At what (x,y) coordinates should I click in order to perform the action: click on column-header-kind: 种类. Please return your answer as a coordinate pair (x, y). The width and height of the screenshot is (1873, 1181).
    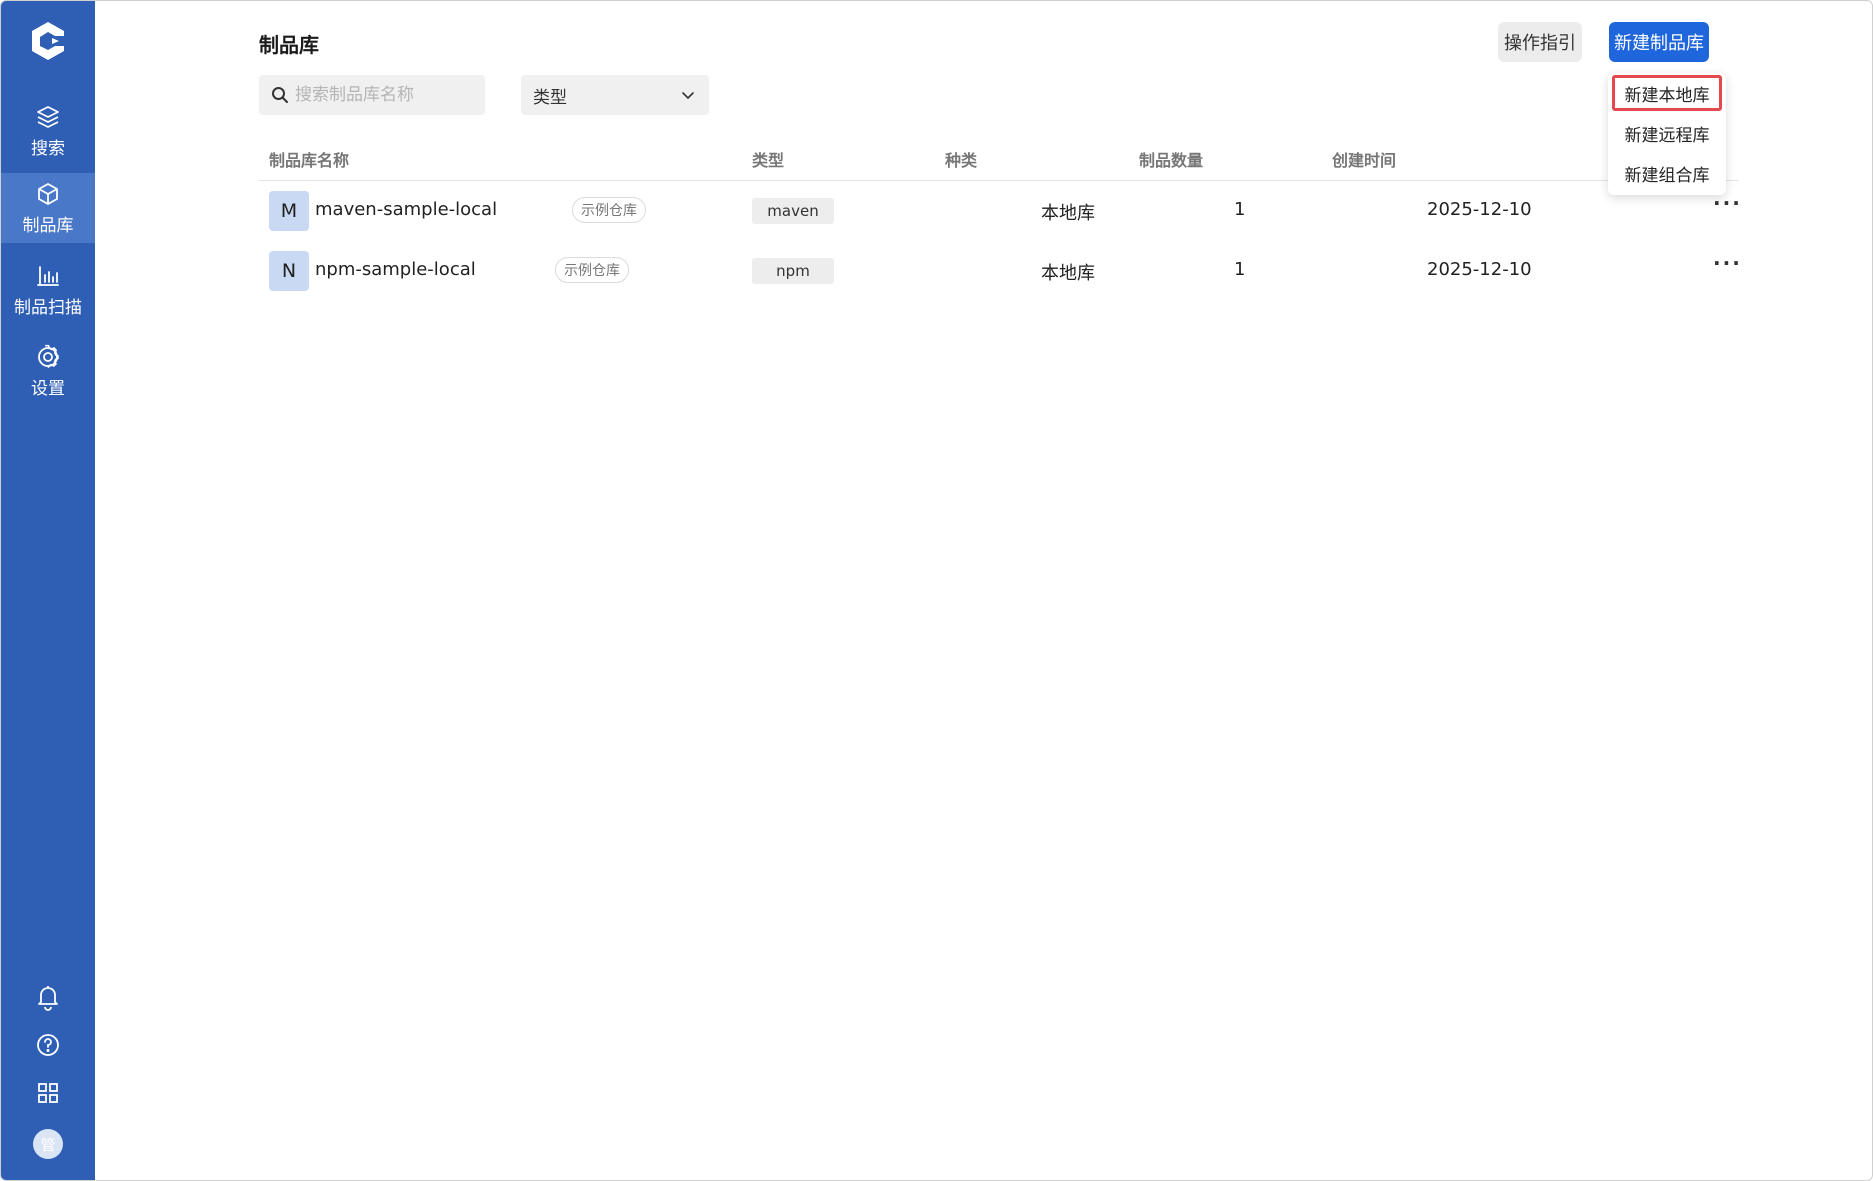
    Looking at the image, I should click on (961, 159).